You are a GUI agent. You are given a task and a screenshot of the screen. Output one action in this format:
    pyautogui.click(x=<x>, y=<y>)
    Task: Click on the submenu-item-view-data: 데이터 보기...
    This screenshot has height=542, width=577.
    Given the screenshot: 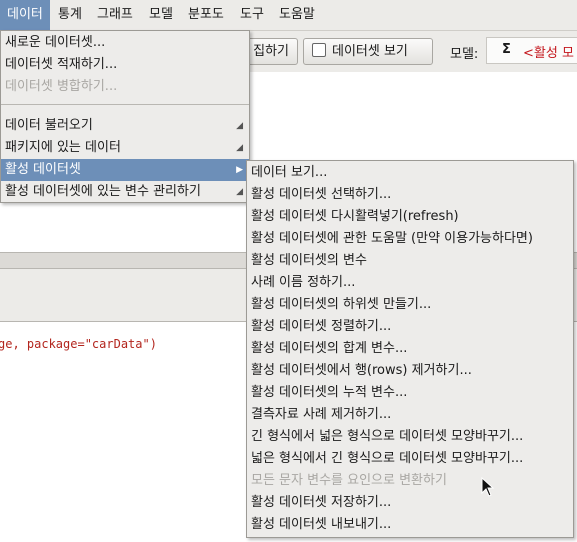 What is the action you would take?
    pyautogui.click(x=410, y=173)
    